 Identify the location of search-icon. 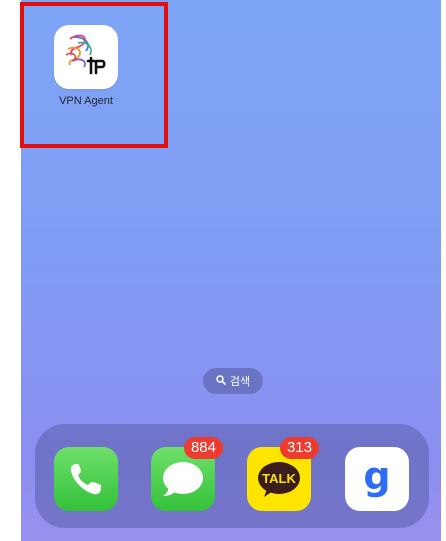
(221, 381).